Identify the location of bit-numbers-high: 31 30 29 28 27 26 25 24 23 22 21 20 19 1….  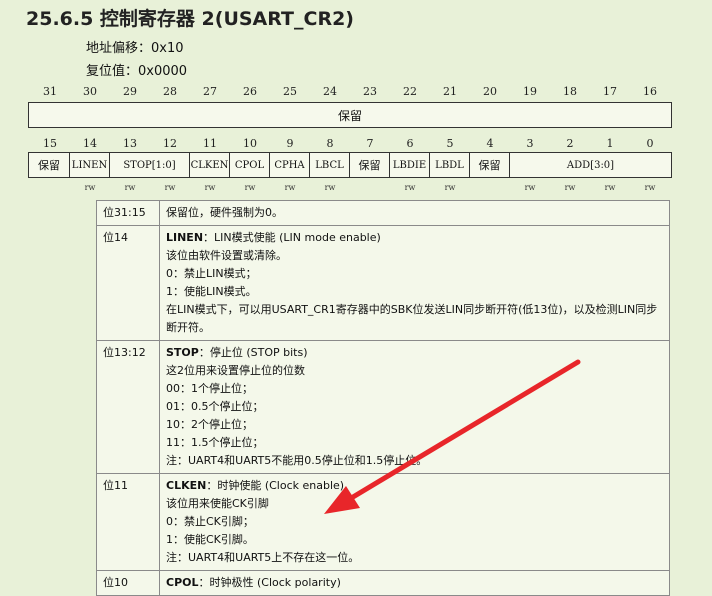
(350, 92).